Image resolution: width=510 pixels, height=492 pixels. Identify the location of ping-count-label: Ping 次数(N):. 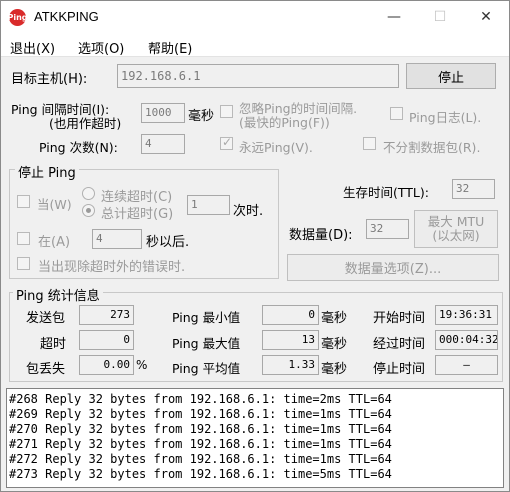
(78, 147).